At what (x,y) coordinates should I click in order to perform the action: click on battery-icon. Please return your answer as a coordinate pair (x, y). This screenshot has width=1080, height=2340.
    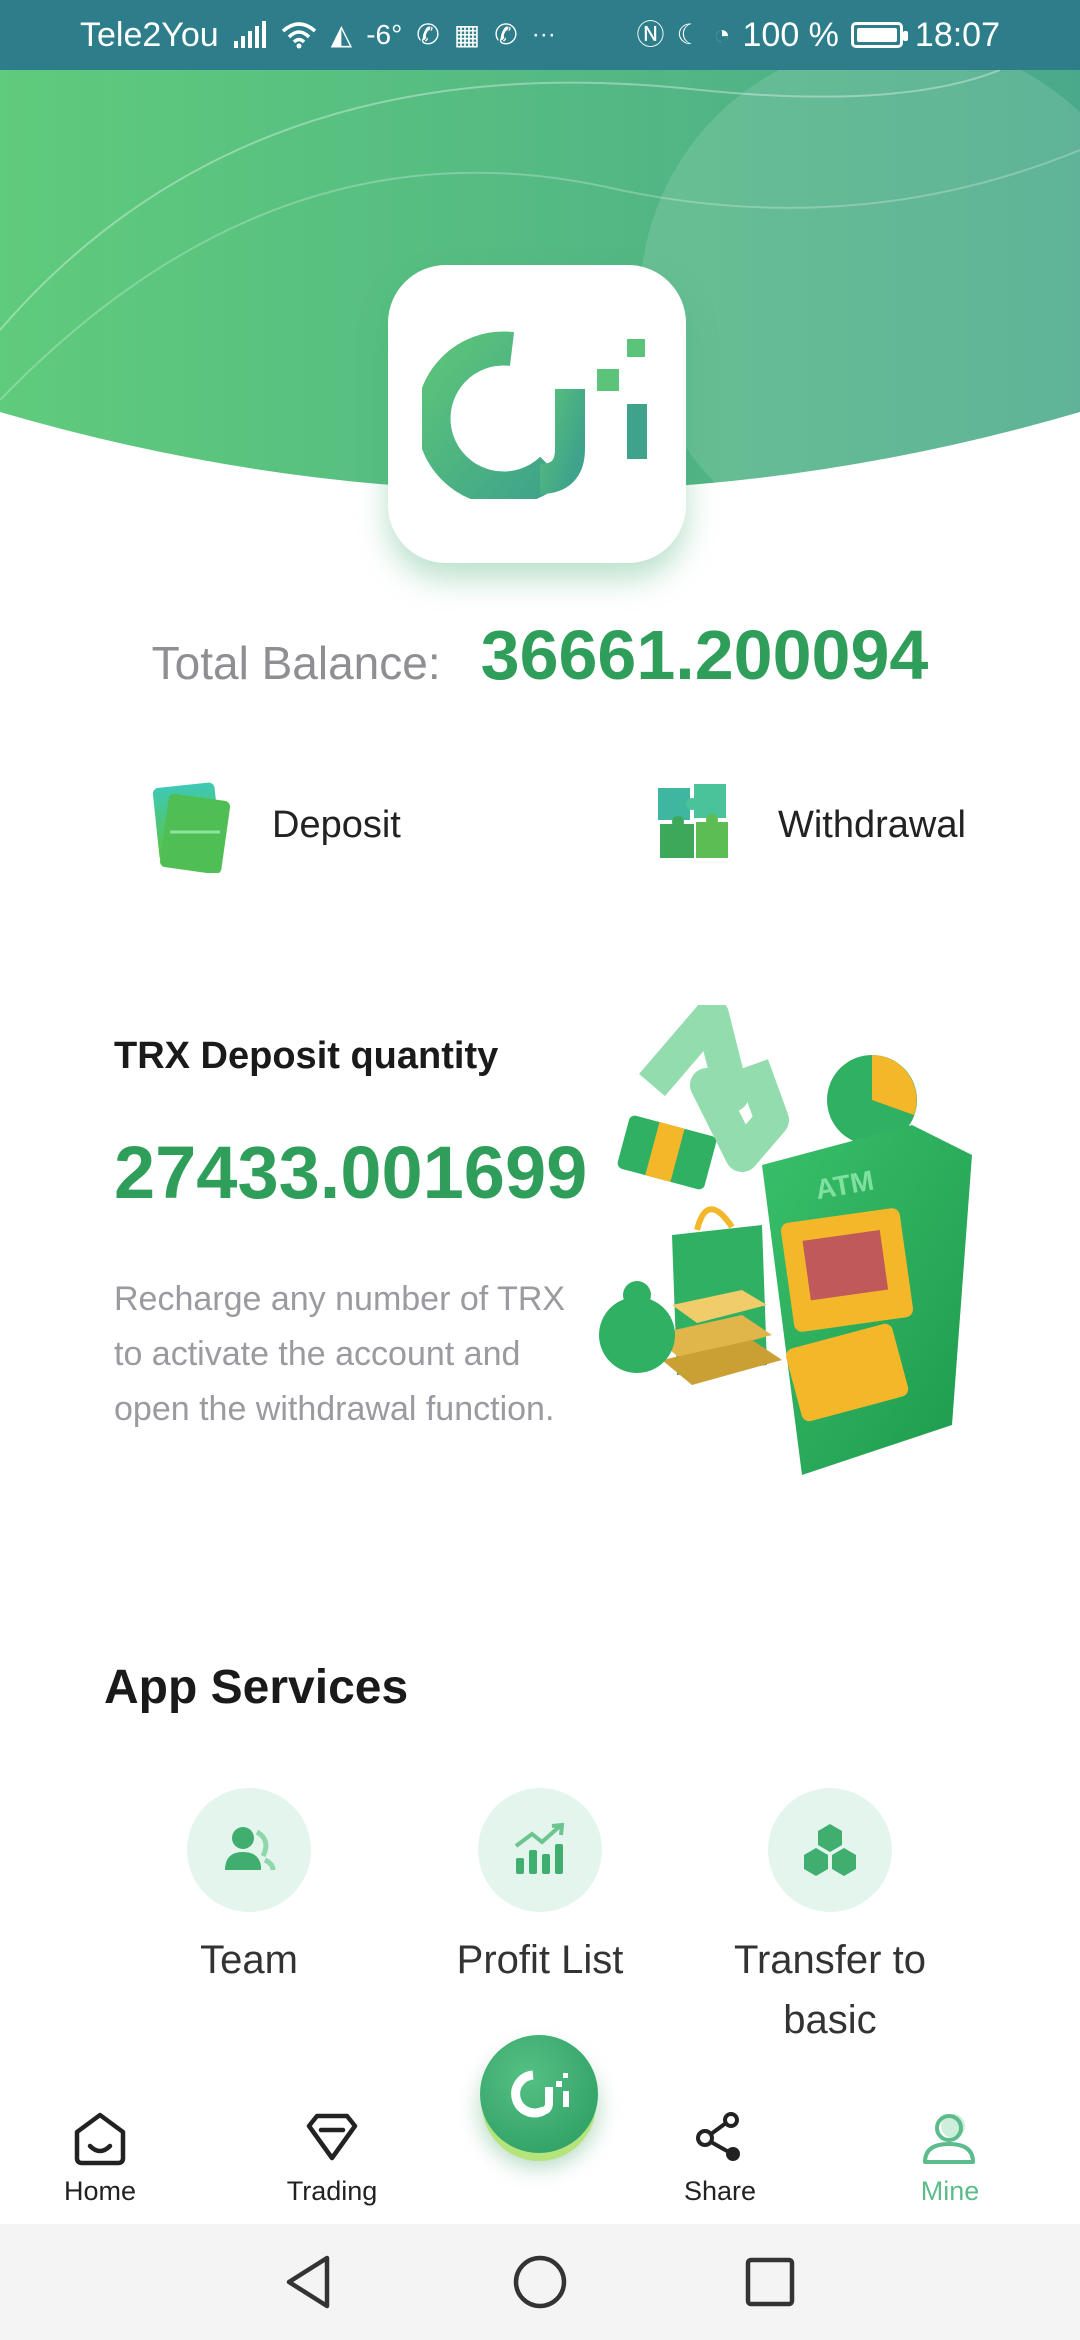
    Looking at the image, I should click on (879, 35).